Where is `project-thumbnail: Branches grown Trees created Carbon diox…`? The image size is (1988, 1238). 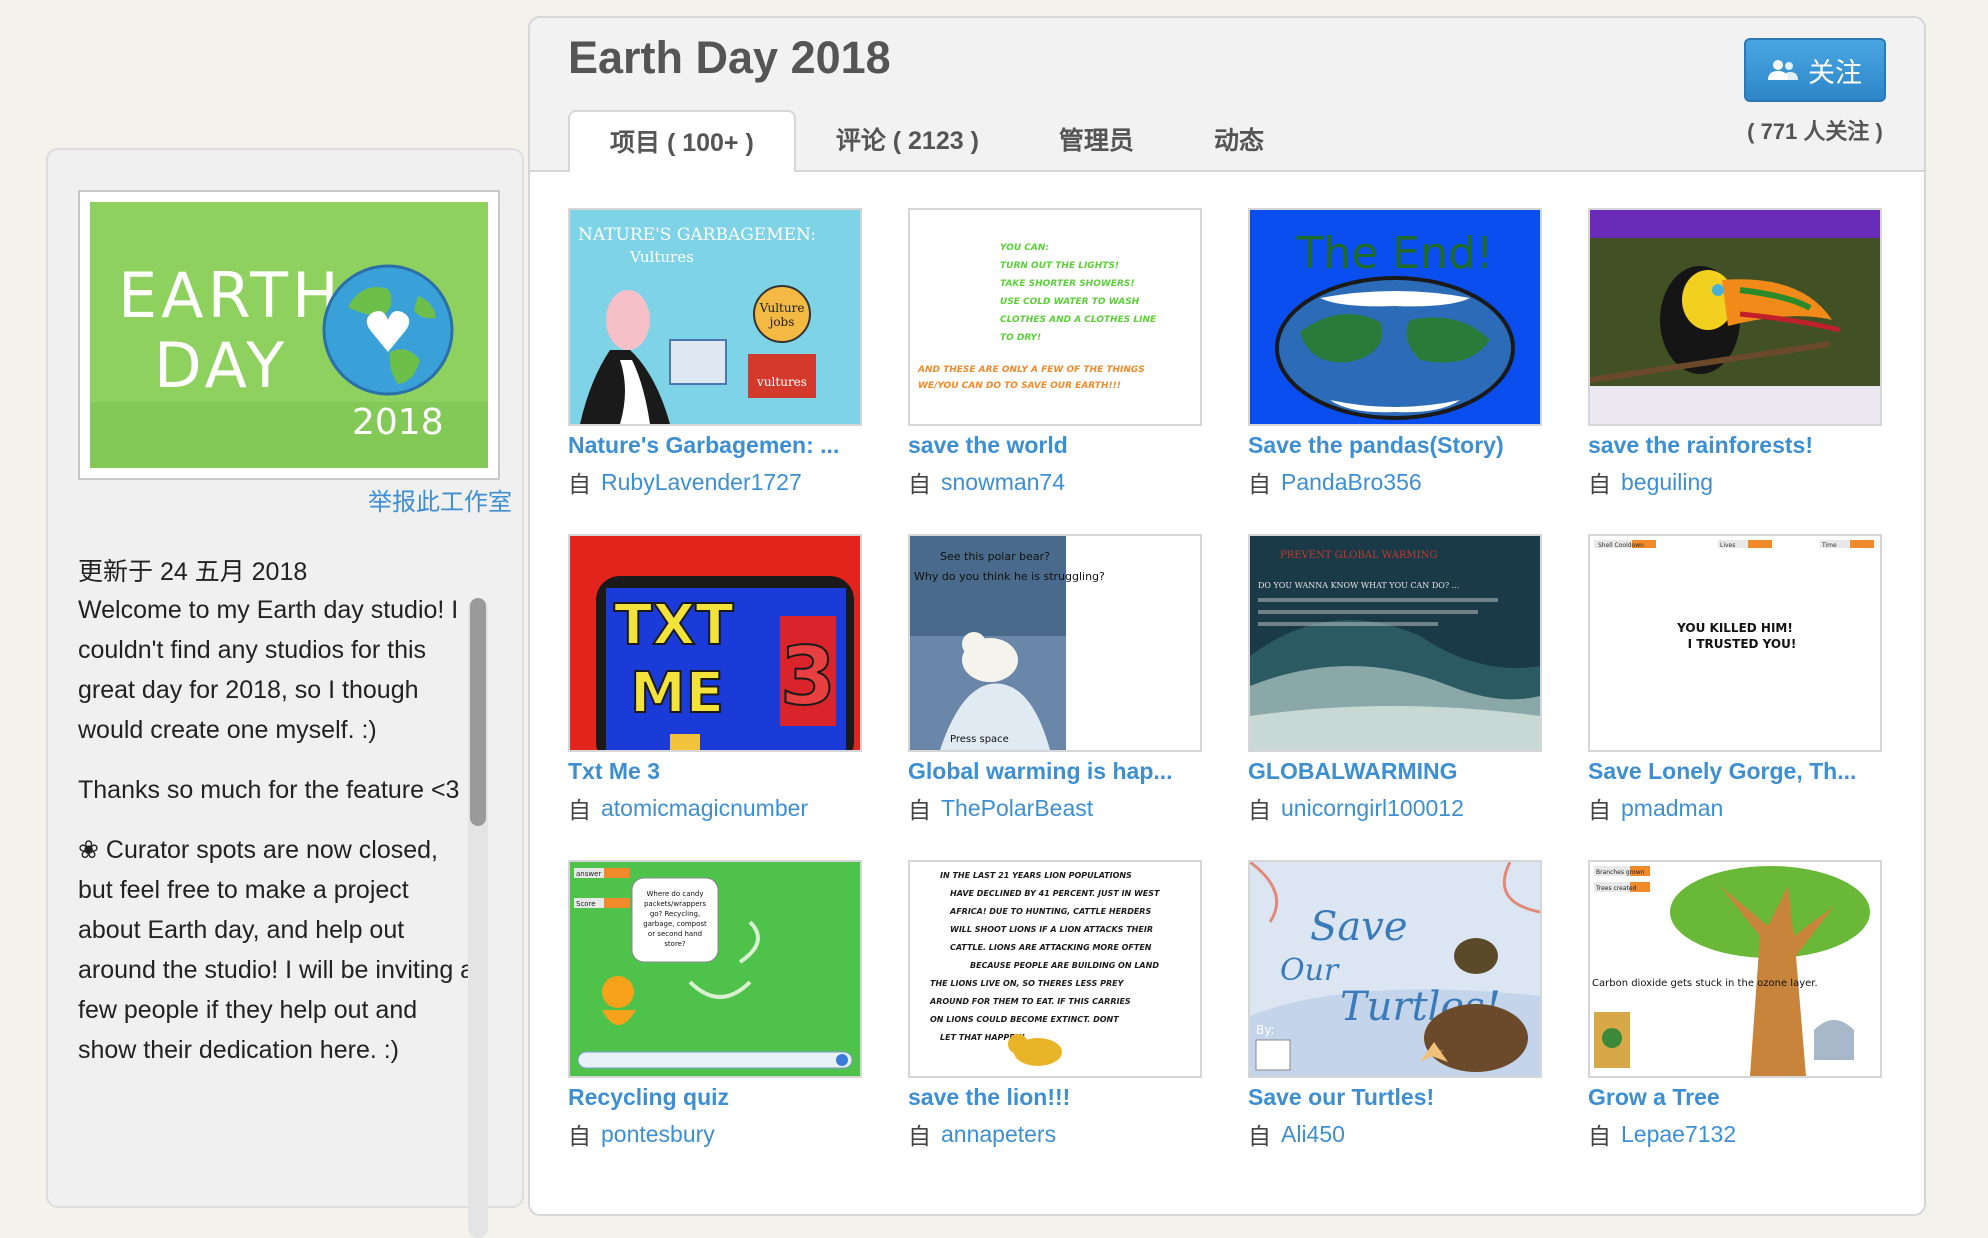
project-thumbnail: Branches grown Trees created Carbon diox… is located at coordinates (1735, 969).